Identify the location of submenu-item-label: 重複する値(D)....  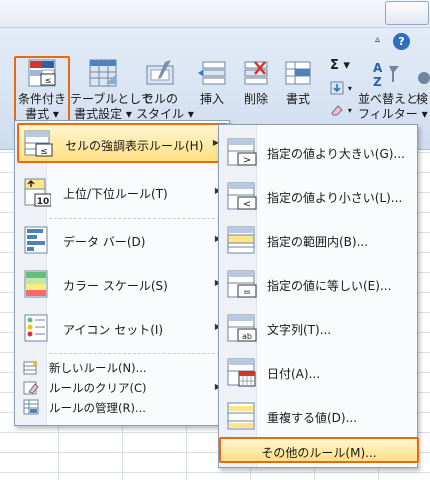
(312, 418).